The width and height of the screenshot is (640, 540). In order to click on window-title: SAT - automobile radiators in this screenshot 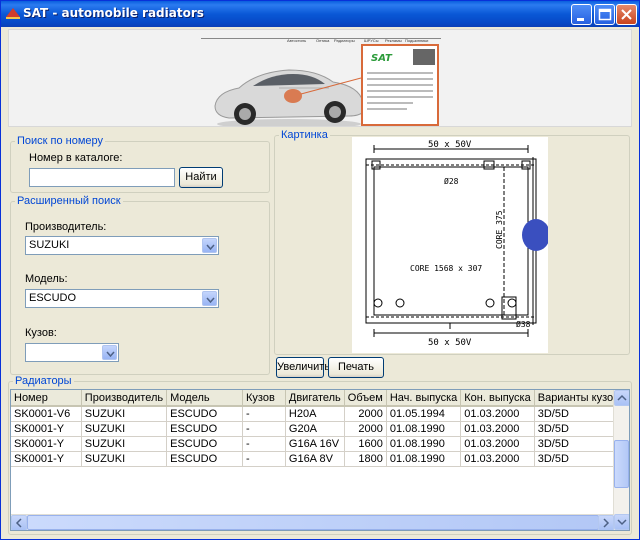, I will do `click(113, 13)`.